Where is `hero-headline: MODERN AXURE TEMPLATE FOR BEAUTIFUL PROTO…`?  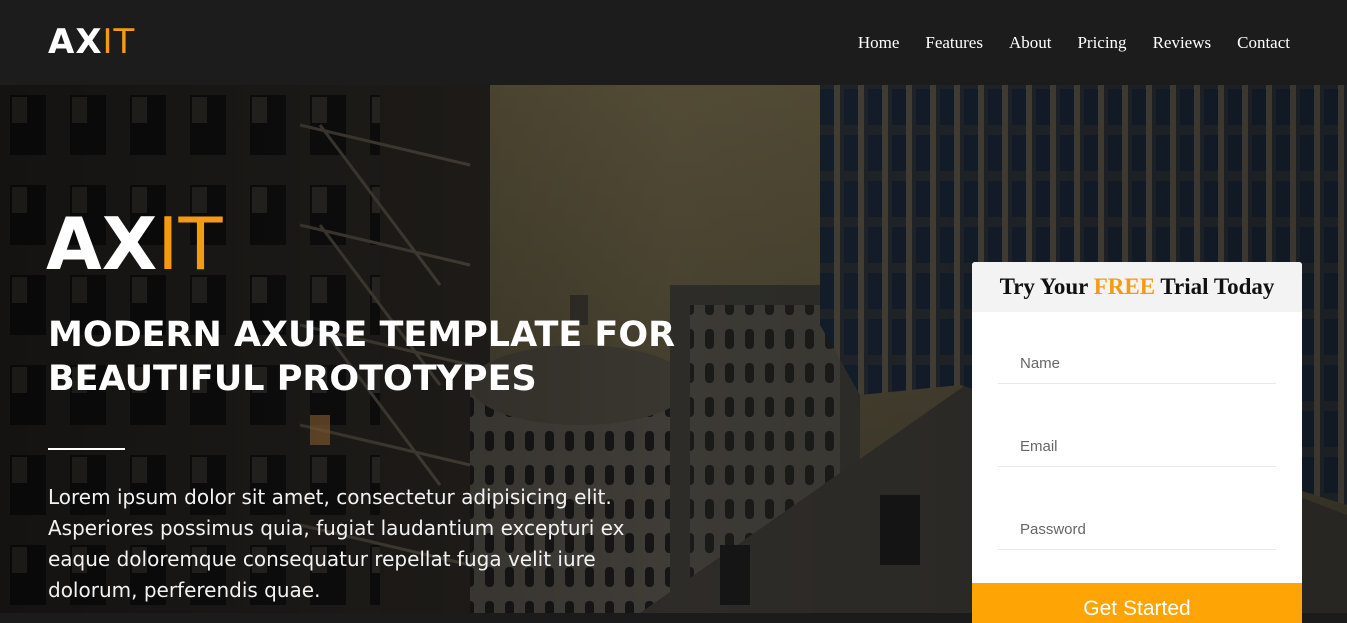 hero-headline: MODERN AXURE TEMPLATE FOR BEAUTIFUL PROTO… is located at coordinates (368, 357).